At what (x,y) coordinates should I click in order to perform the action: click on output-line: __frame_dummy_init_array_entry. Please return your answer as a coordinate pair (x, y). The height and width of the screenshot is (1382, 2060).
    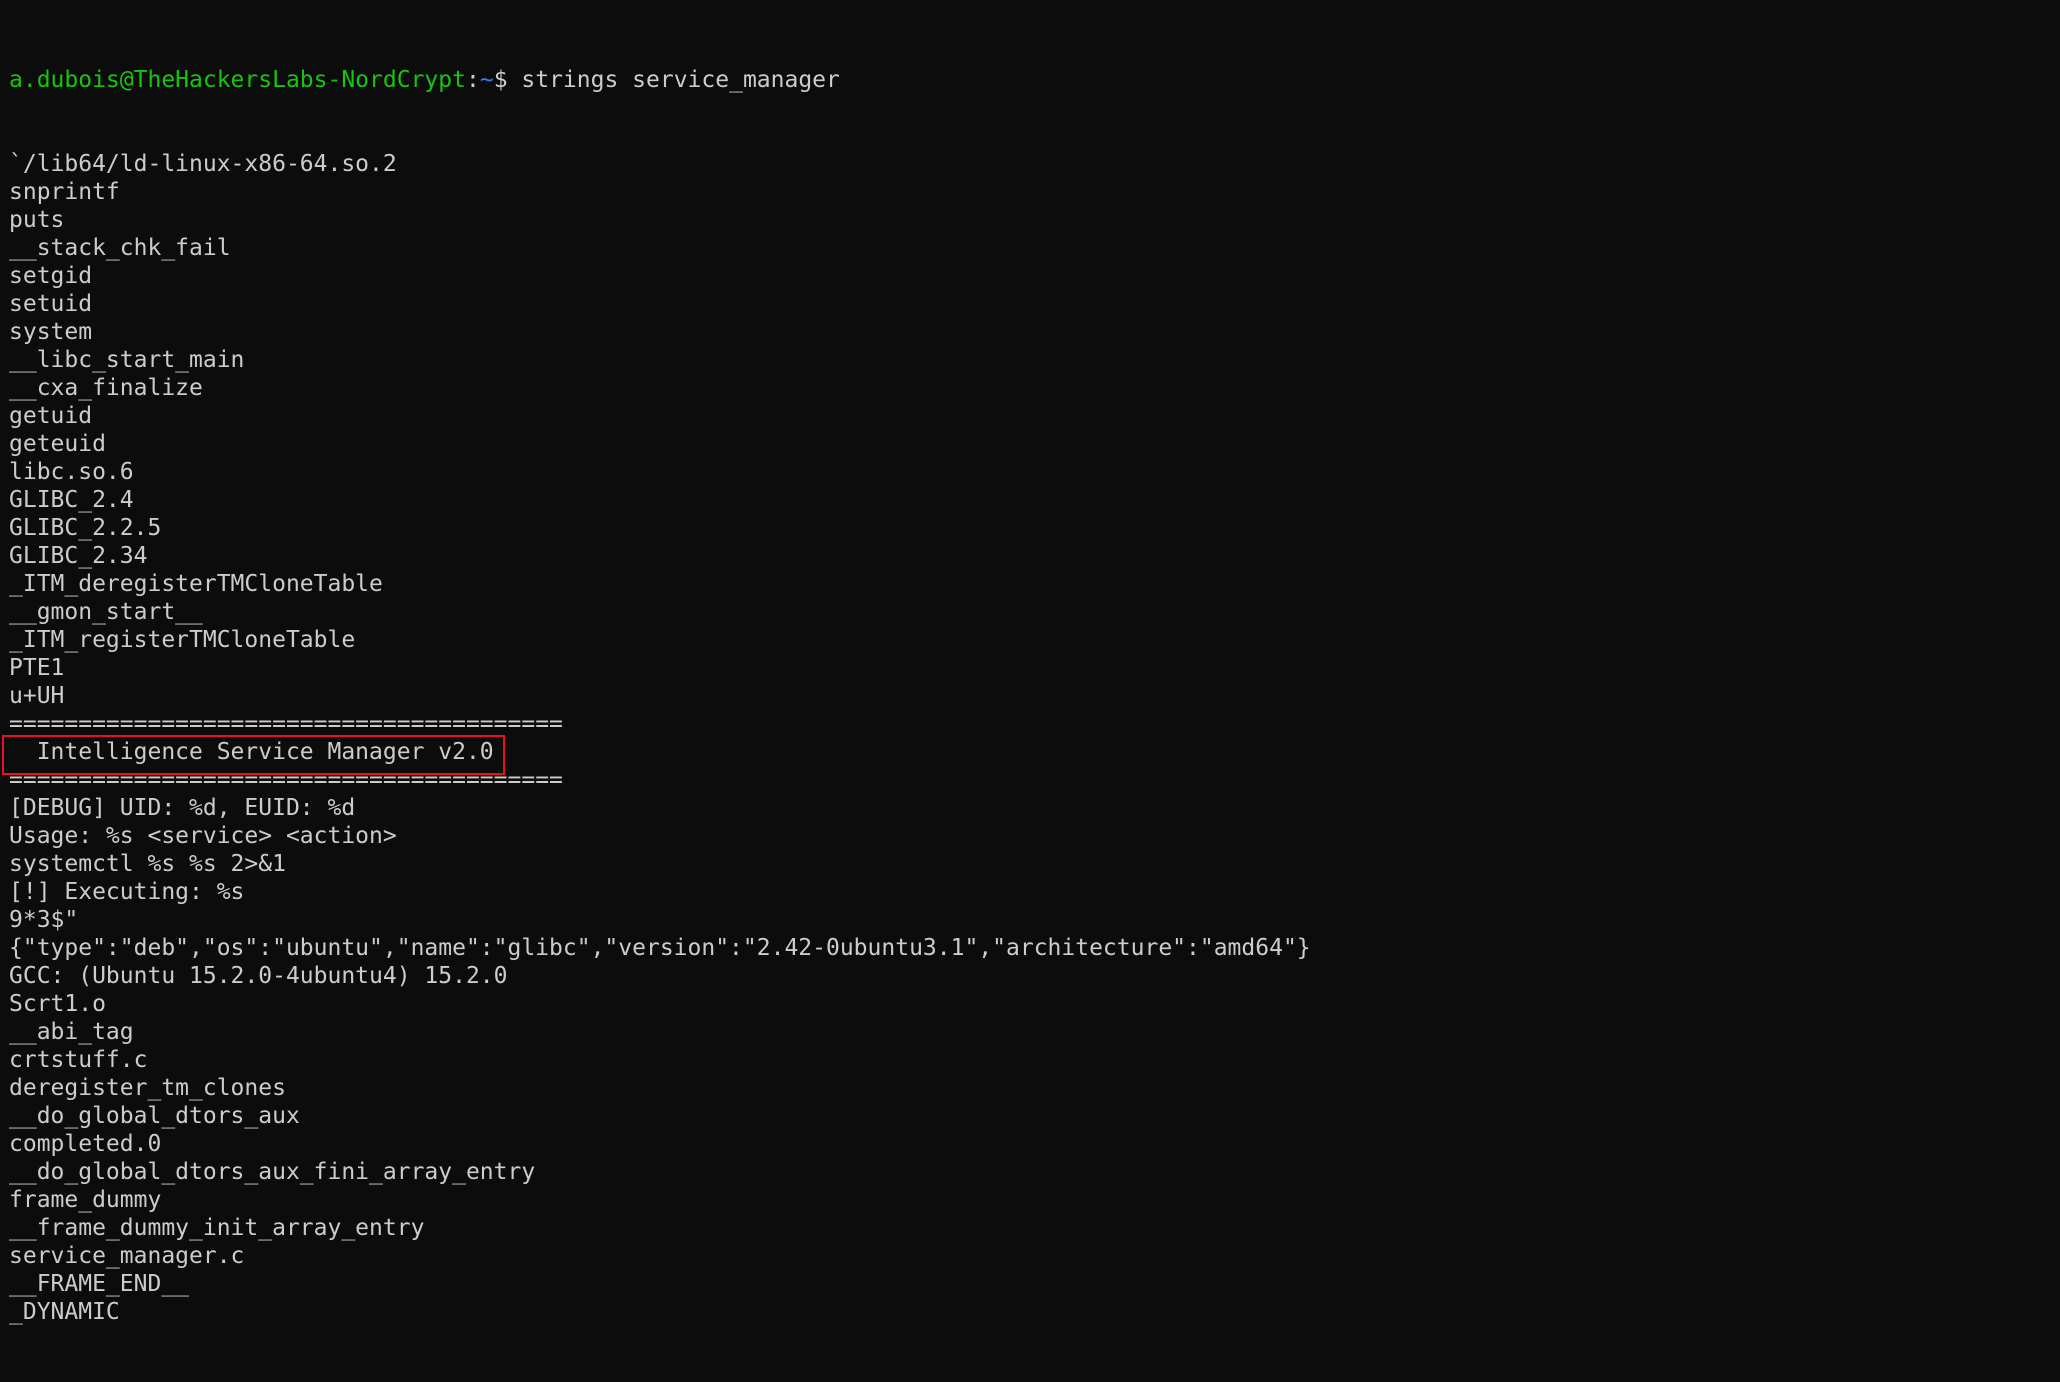
    Looking at the image, I should click on (217, 1228).